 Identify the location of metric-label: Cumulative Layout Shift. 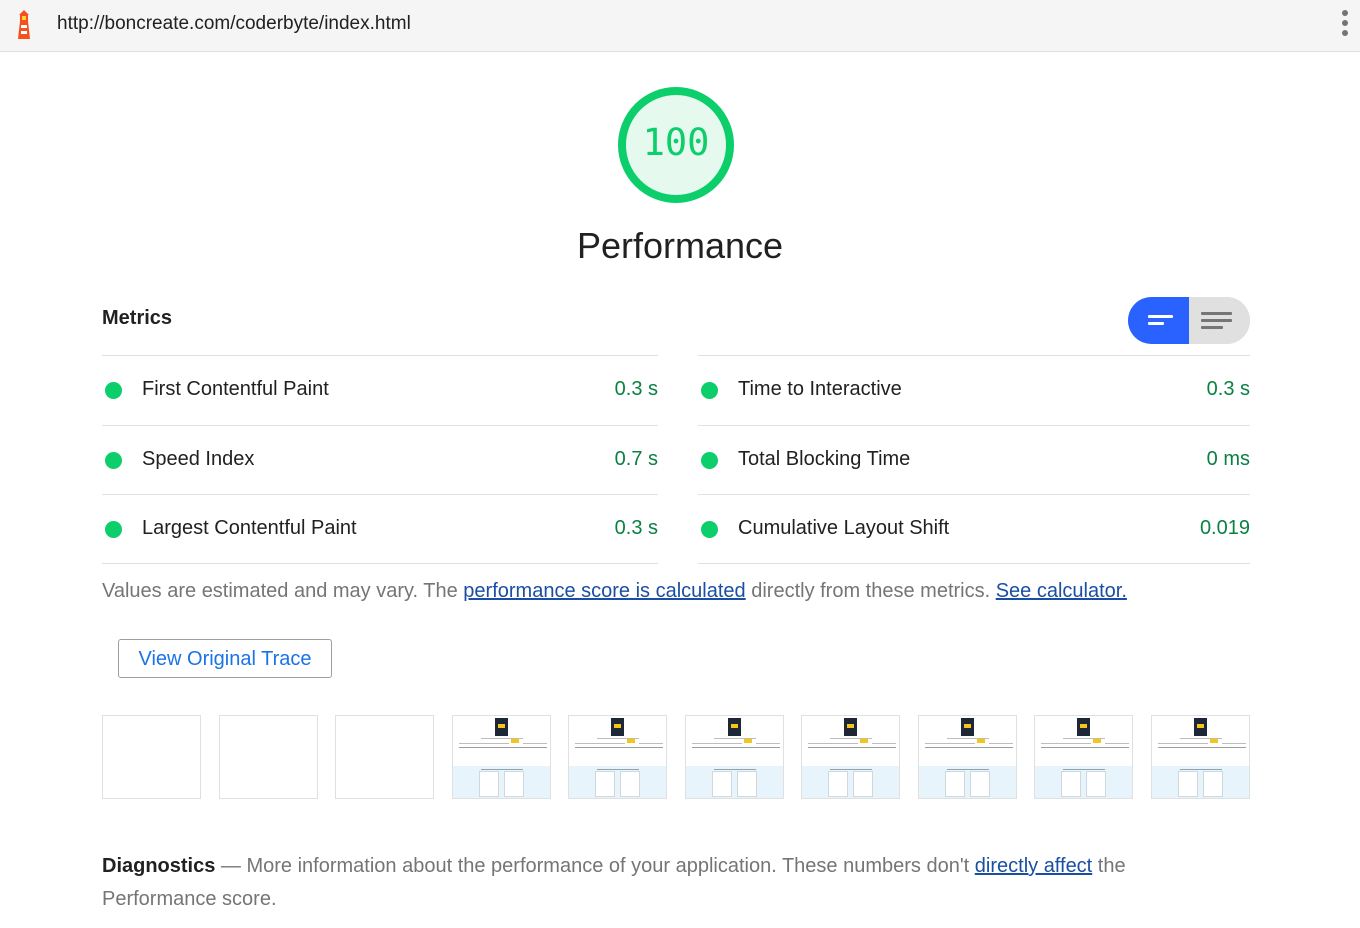
(844, 528).